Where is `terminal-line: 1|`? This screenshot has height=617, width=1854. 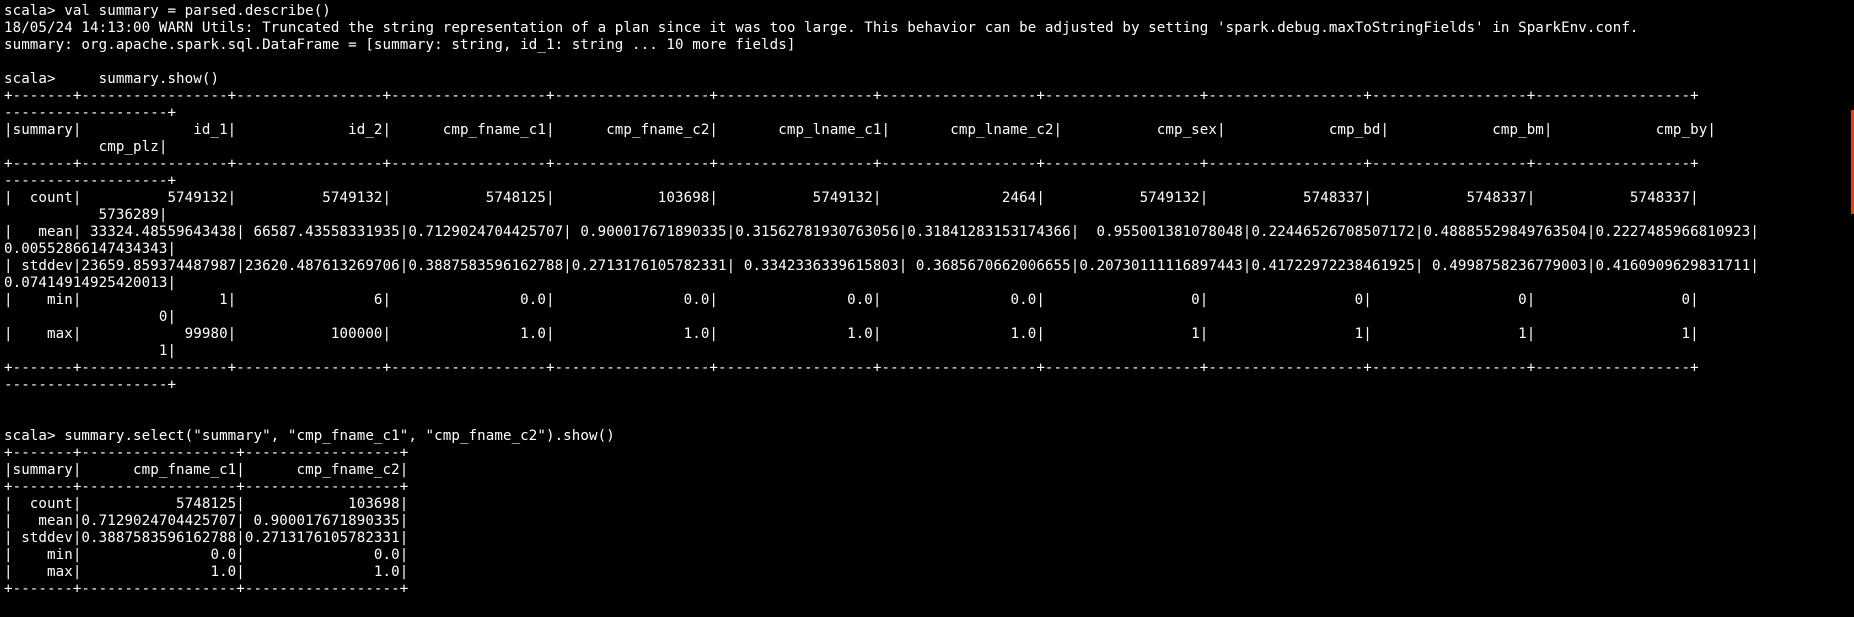
terminal-line: 1| is located at coordinates (90, 351).